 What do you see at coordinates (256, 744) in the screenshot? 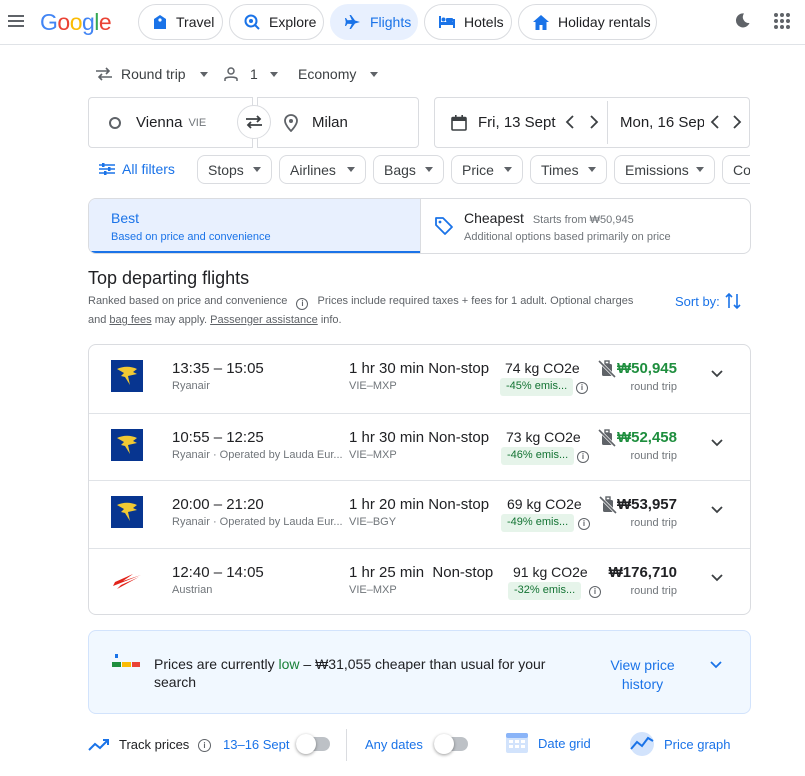
I see `tracked-date-range: 13–16 Sept` at bounding box center [256, 744].